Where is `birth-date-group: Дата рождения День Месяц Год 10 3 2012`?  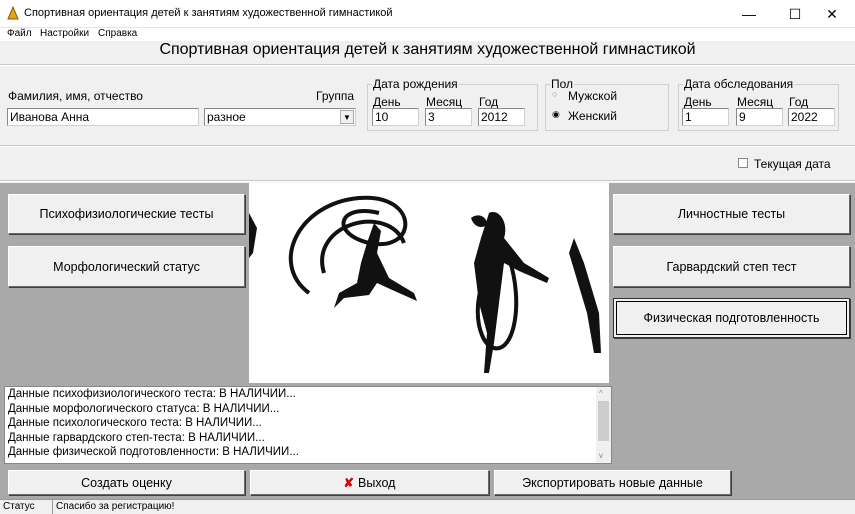
birth-date-group: Дата рождения День Месяц Год 10 3 2012 is located at coordinates (452, 104).